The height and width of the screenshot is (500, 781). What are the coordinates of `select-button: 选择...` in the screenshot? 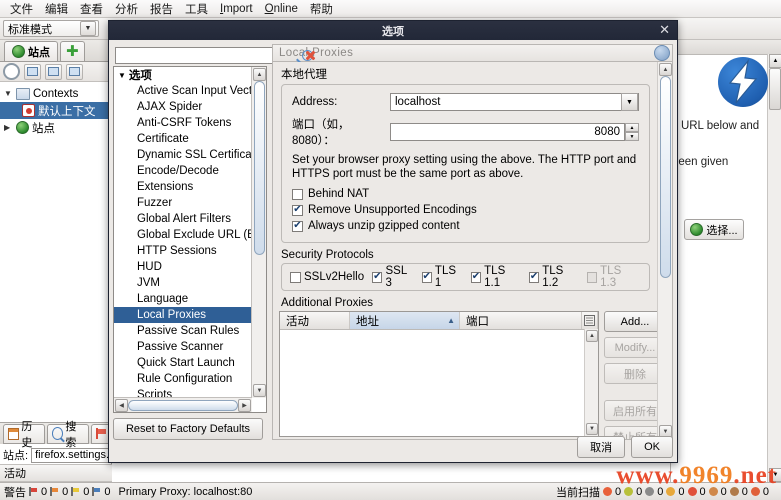 It's located at (714, 229).